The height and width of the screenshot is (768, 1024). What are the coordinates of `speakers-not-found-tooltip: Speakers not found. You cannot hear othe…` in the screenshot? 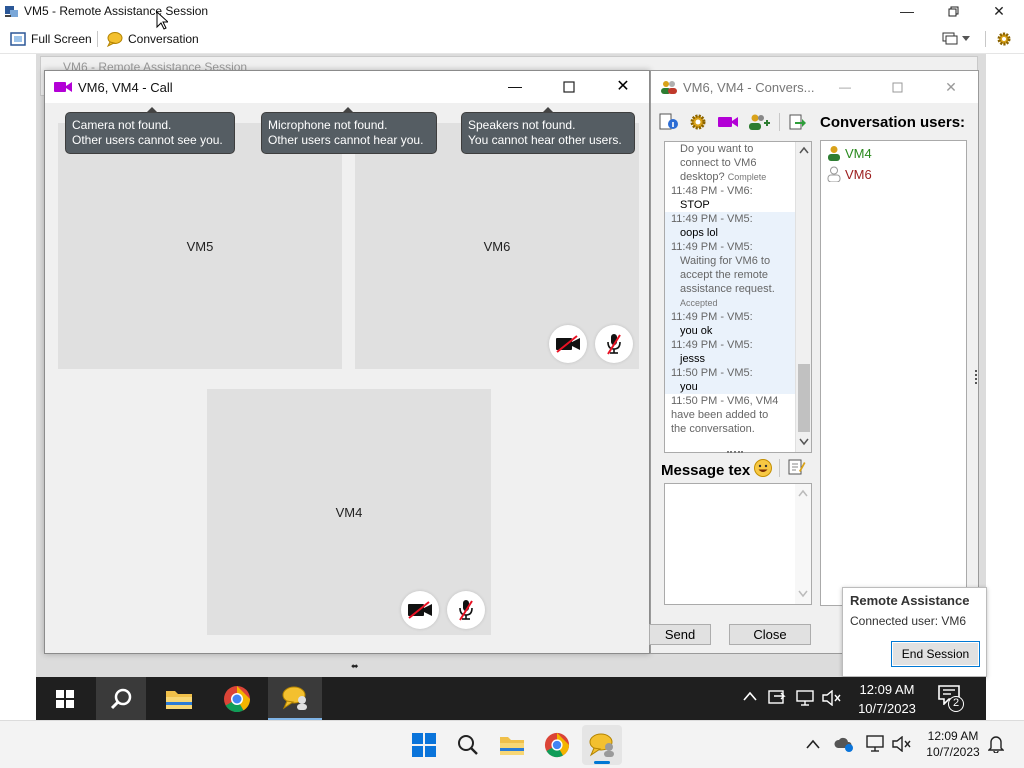 It's located at (548, 130).